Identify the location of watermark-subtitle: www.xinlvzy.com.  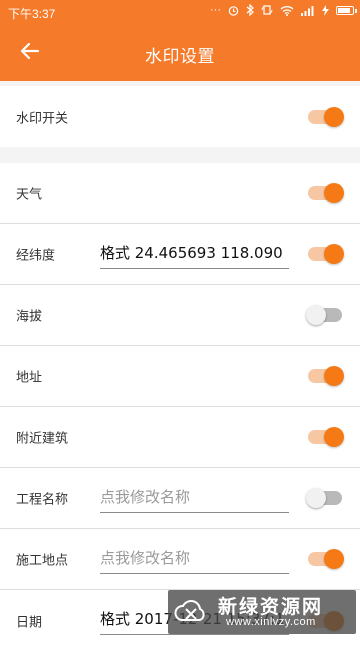
(271, 622).